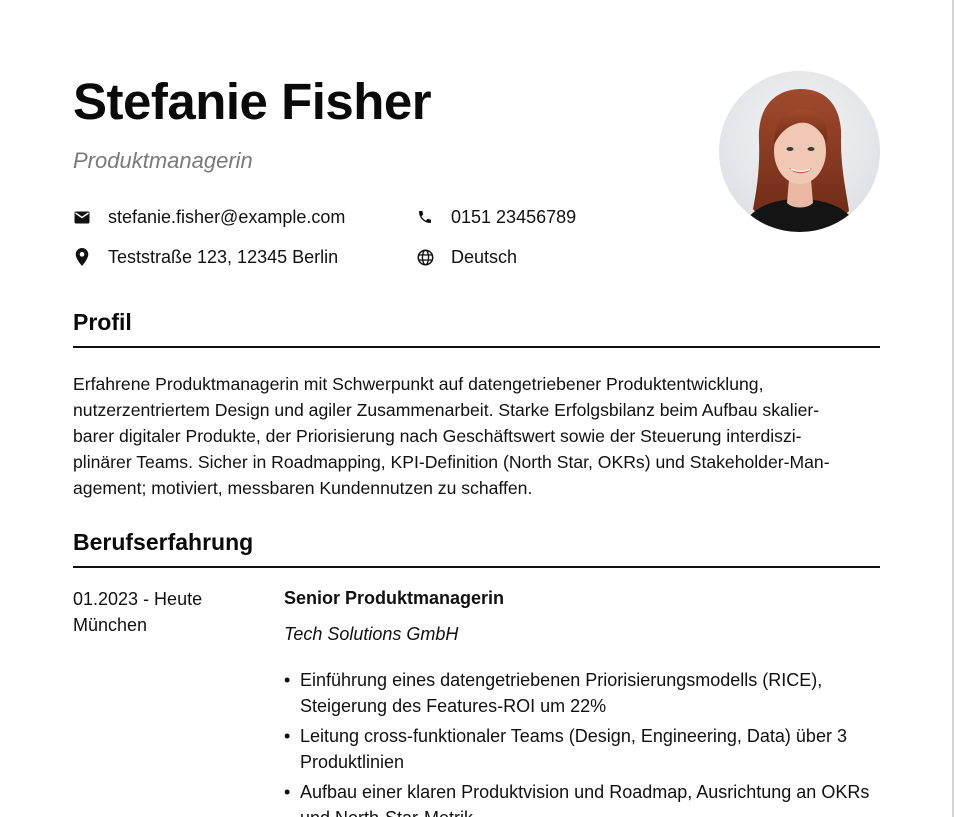 This screenshot has height=817, width=954. Describe the element at coordinates (425, 257) in the screenshot. I see `globe-icon` at that location.